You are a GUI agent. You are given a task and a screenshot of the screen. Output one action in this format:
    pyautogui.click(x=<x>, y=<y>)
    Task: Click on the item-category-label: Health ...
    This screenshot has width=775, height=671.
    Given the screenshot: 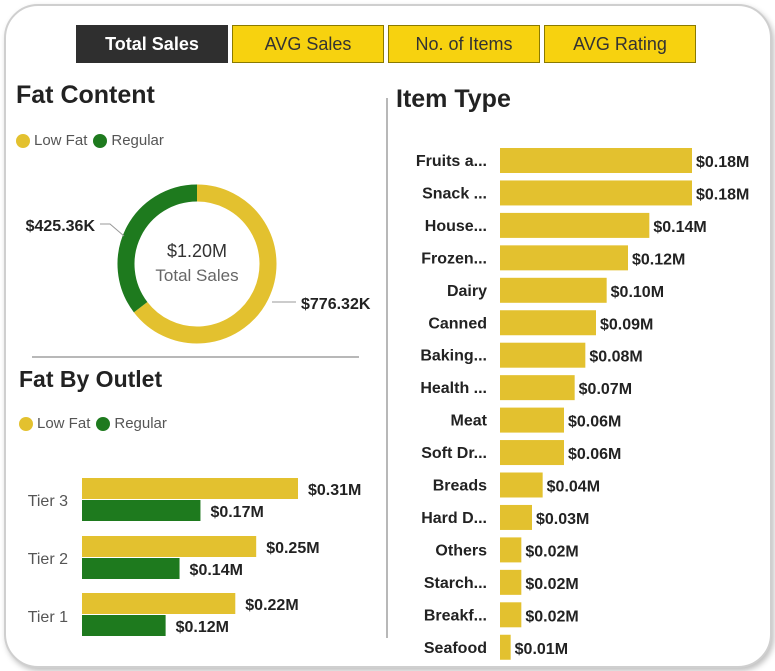 What is the action you would take?
    pyautogui.click(x=453, y=388)
    